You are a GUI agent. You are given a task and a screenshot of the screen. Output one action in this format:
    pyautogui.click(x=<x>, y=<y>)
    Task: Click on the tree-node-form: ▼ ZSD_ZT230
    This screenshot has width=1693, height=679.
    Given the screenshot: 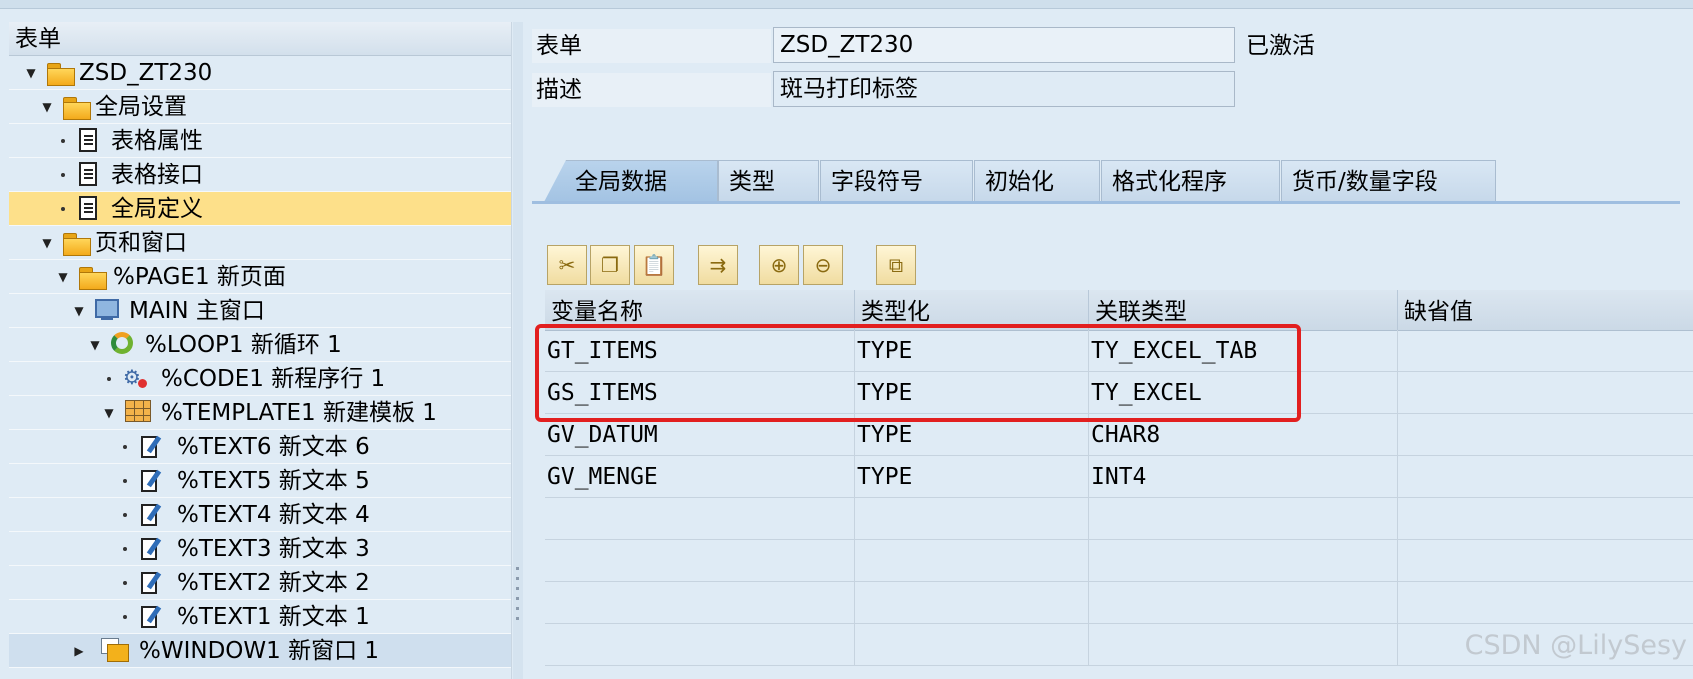 What is the action you would take?
    pyautogui.click(x=260, y=73)
    